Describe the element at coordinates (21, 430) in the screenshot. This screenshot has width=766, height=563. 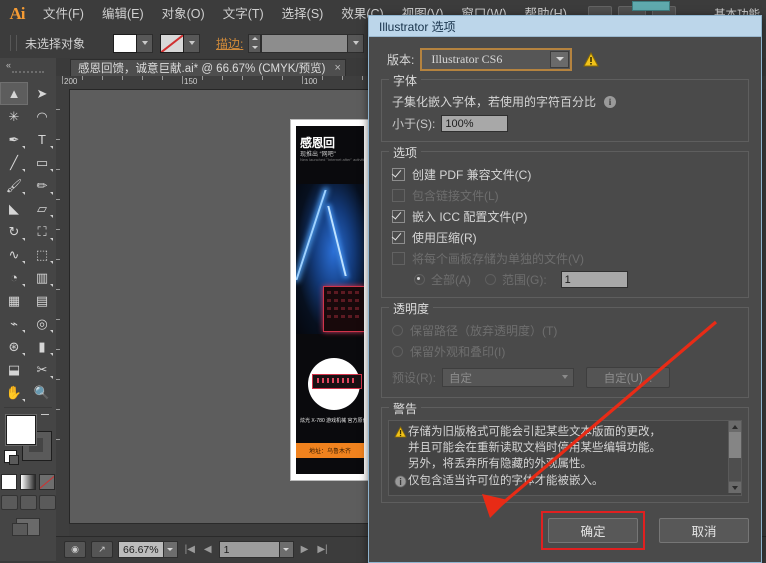
I see `fill-color-box` at that location.